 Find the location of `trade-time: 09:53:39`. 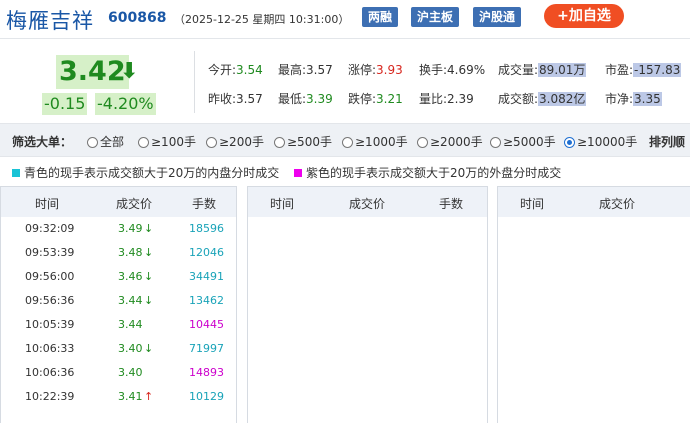

trade-time: 09:53:39 is located at coordinates (50, 252).